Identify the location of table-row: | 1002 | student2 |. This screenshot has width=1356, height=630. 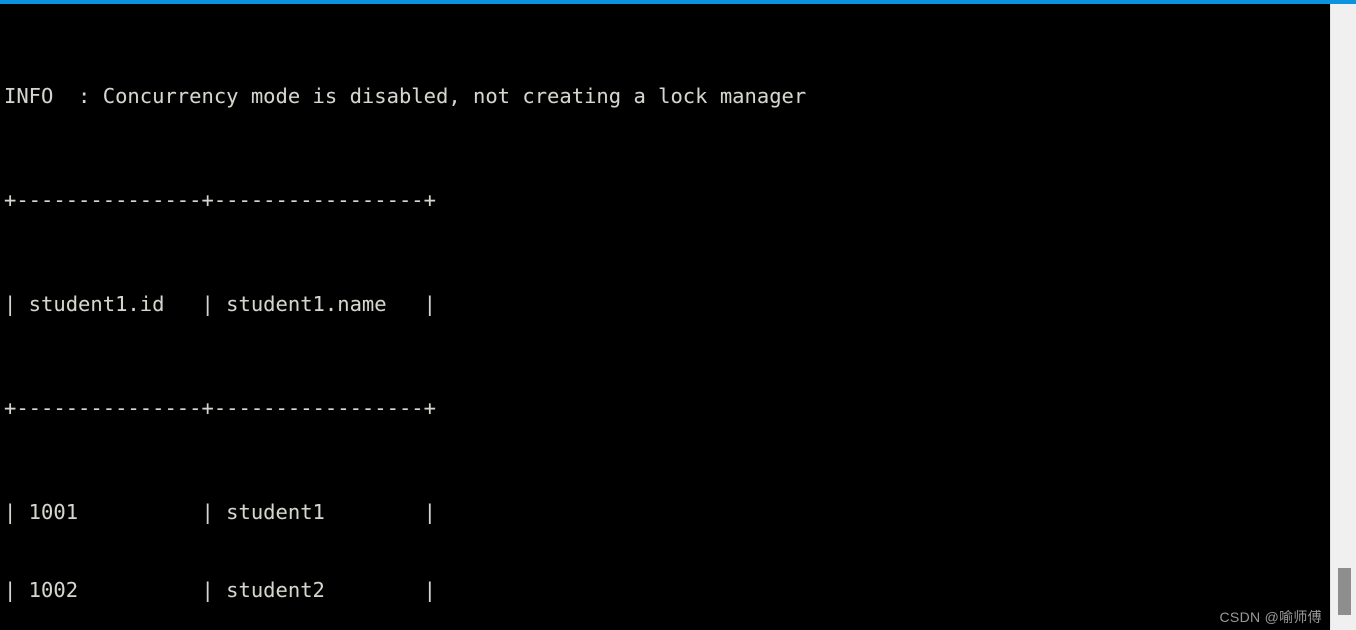
(220, 590).